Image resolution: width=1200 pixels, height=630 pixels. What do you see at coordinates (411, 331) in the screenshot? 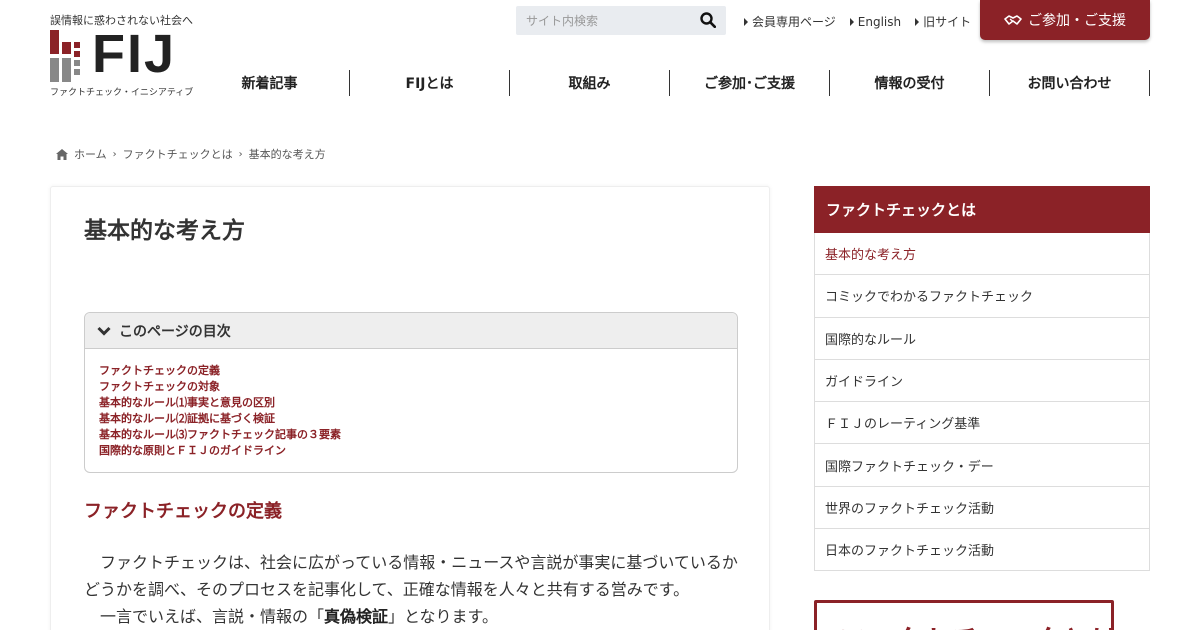
I see `toc-header: このページの目次` at bounding box center [411, 331].